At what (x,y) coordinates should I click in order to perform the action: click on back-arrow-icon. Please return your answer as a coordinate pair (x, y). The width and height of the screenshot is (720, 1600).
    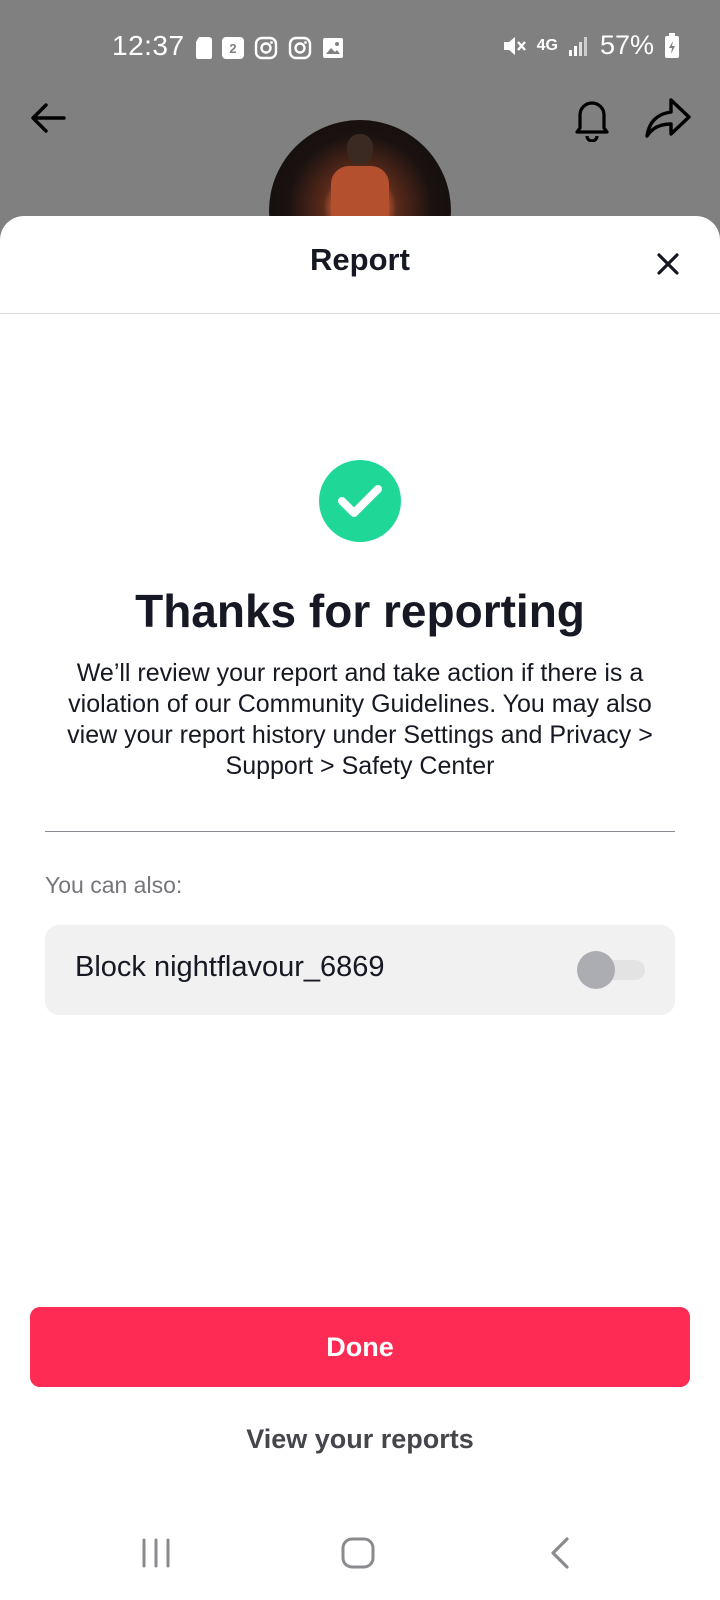
    Looking at the image, I should click on (48, 118).